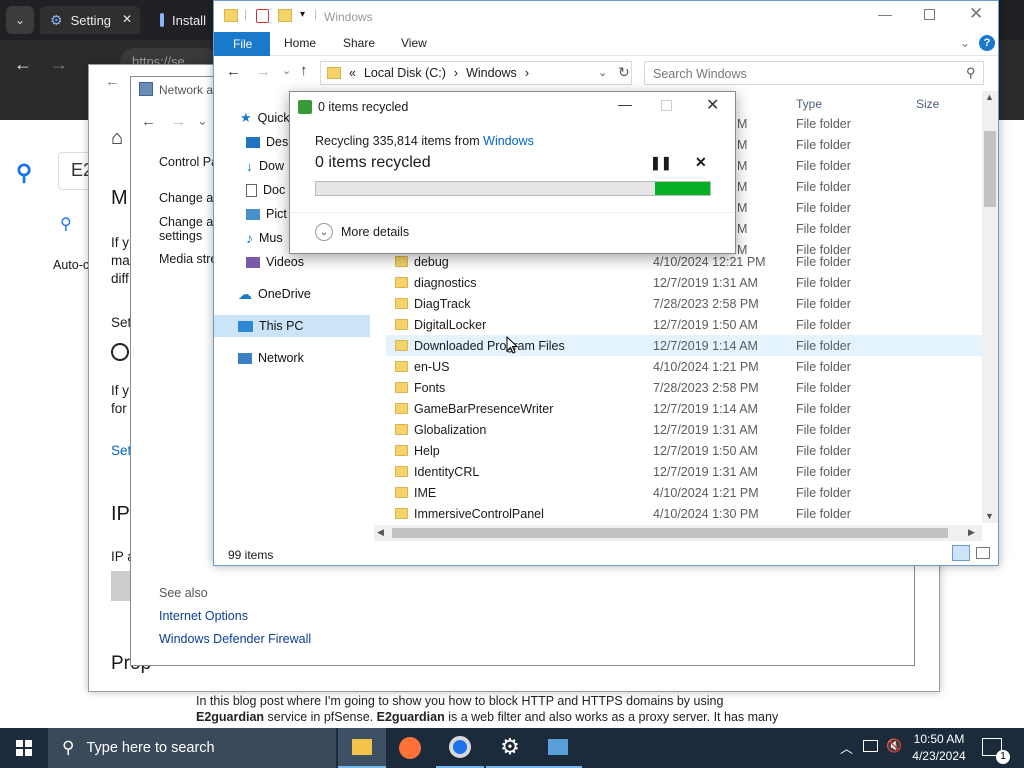 This screenshot has width=1024, height=768. Describe the element at coordinates (302, 14) in the screenshot. I see `customize-quick-access-icon: ▾` at that location.